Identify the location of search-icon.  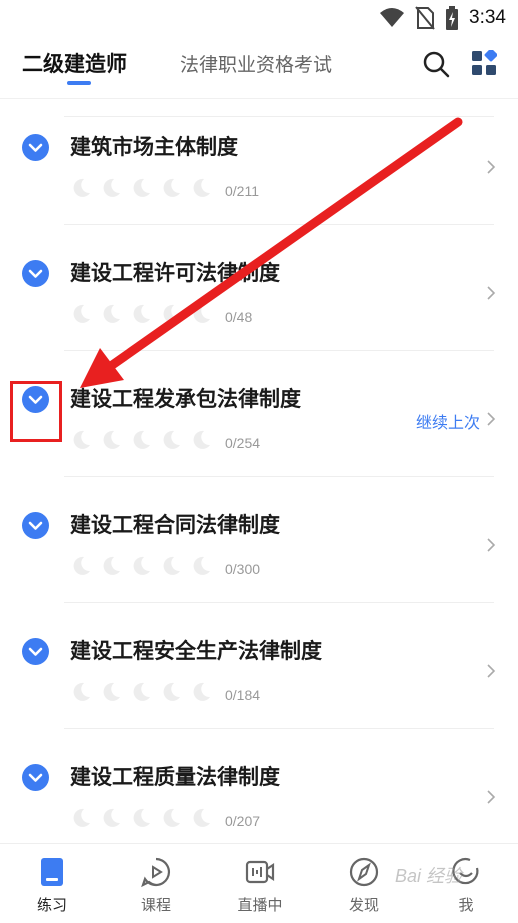
(436, 64).